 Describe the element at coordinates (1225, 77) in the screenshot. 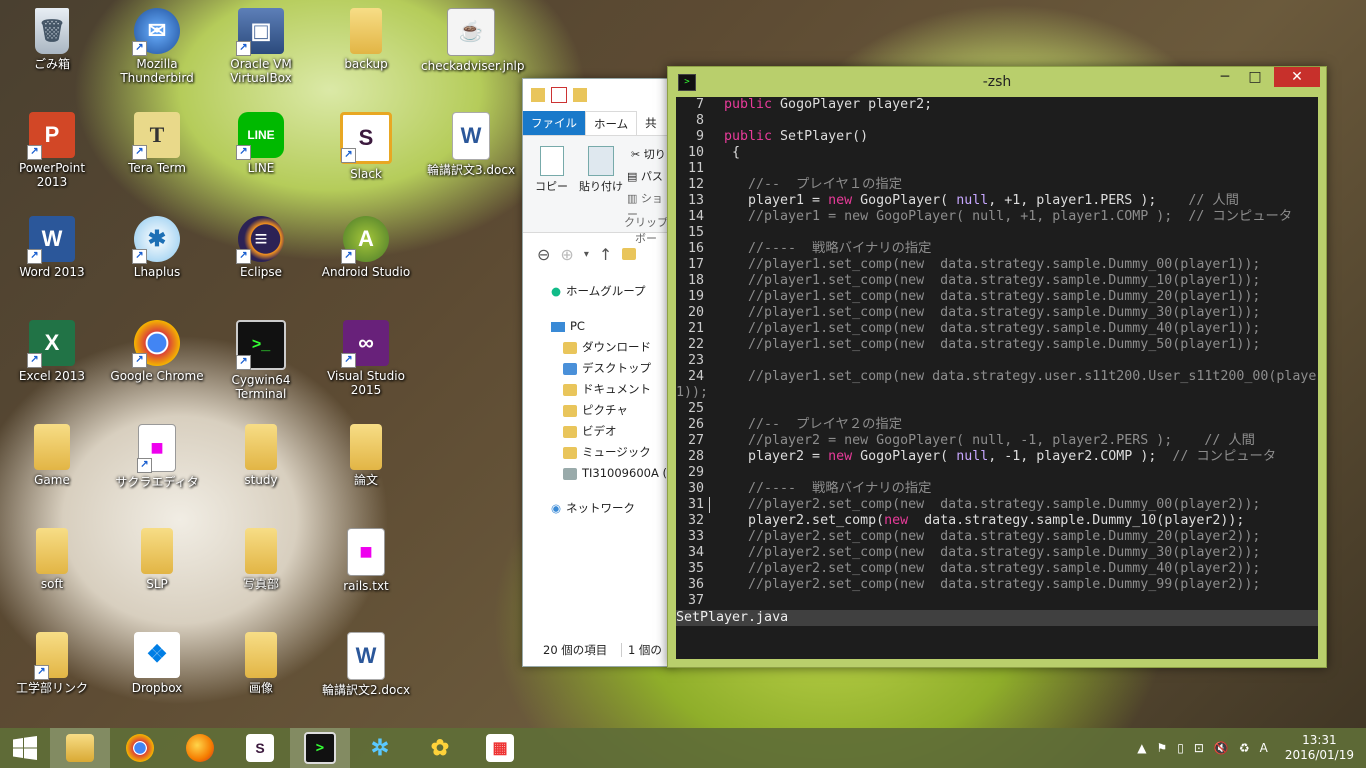

I see `minimize-button: ─` at that location.